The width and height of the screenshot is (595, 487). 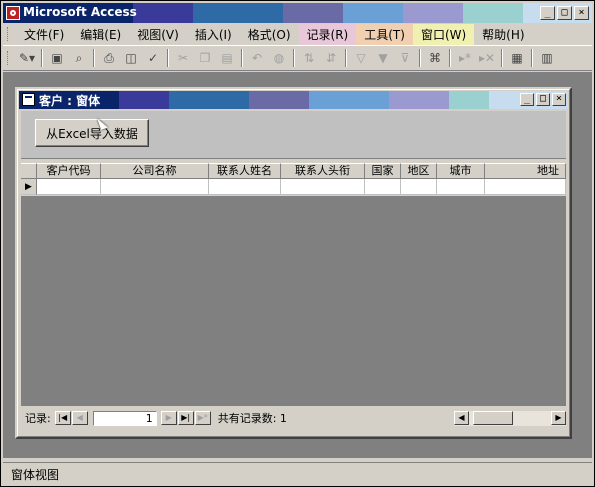 I want to click on cell-contact-title, so click(x=323, y=187).